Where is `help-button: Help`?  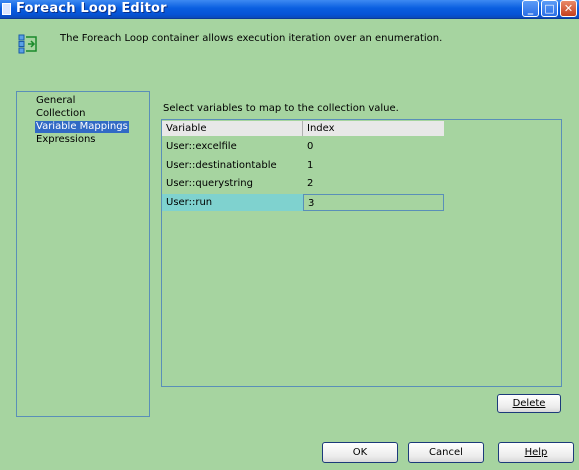
help-button: Help is located at coordinates (536, 452).